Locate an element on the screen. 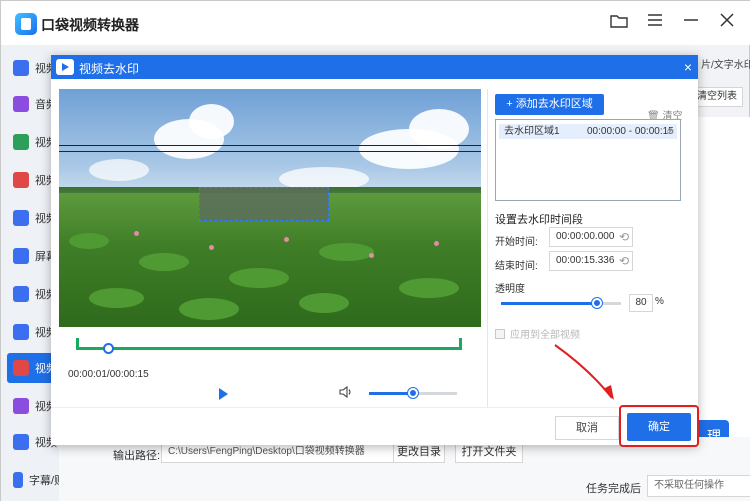 This screenshot has width=750, height=501. region-time: 00:00:00 - 00:00:15 is located at coordinates (630, 131).